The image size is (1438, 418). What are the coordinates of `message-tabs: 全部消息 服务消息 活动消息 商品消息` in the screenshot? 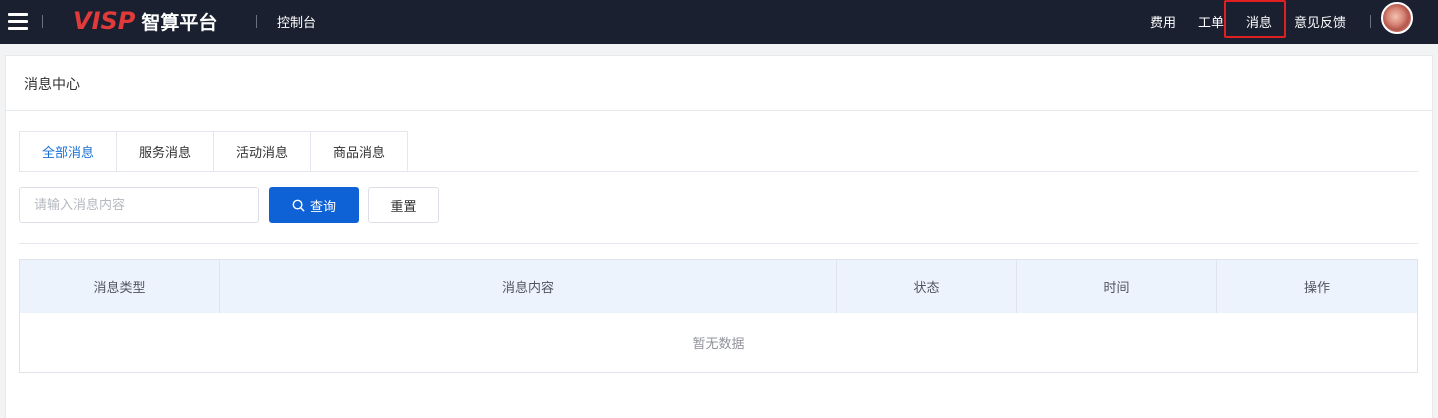 It's located at (213, 151).